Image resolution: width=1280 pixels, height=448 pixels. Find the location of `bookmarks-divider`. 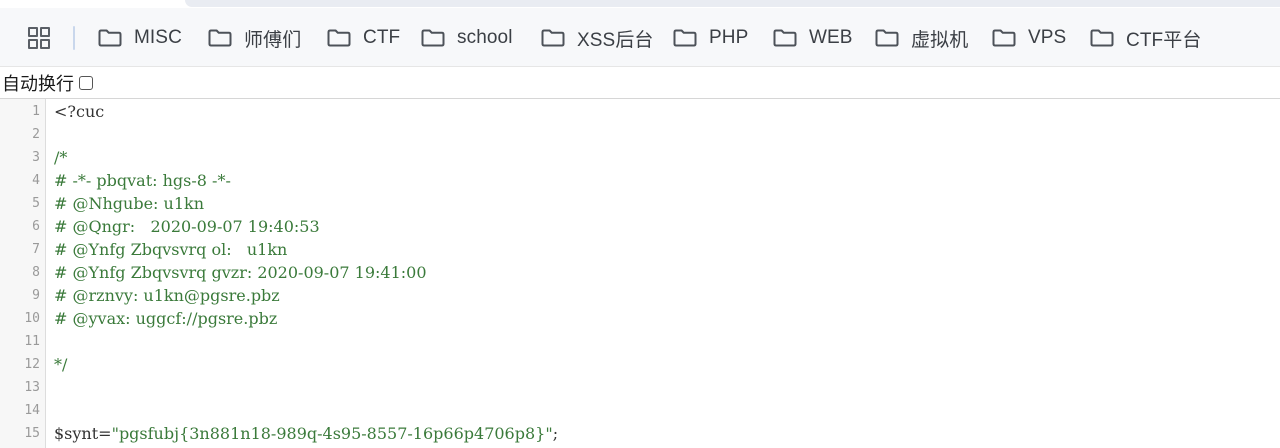

bookmarks-divider is located at coordinates (74, 38).